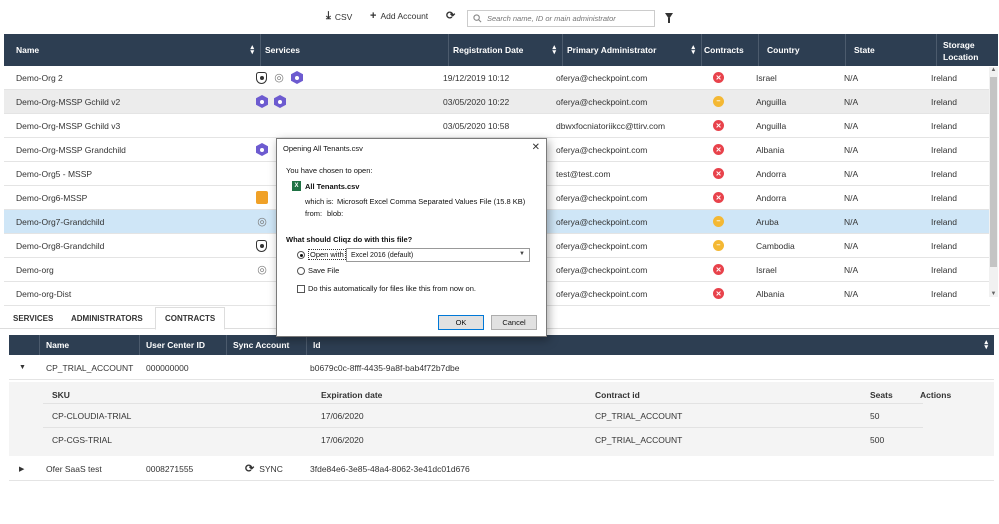 The image size is (999, 524). What do you see at coordinates (450, 15) in the screenshot?
I see `refresh-button: ⟳` at bounding box center [450, 15].